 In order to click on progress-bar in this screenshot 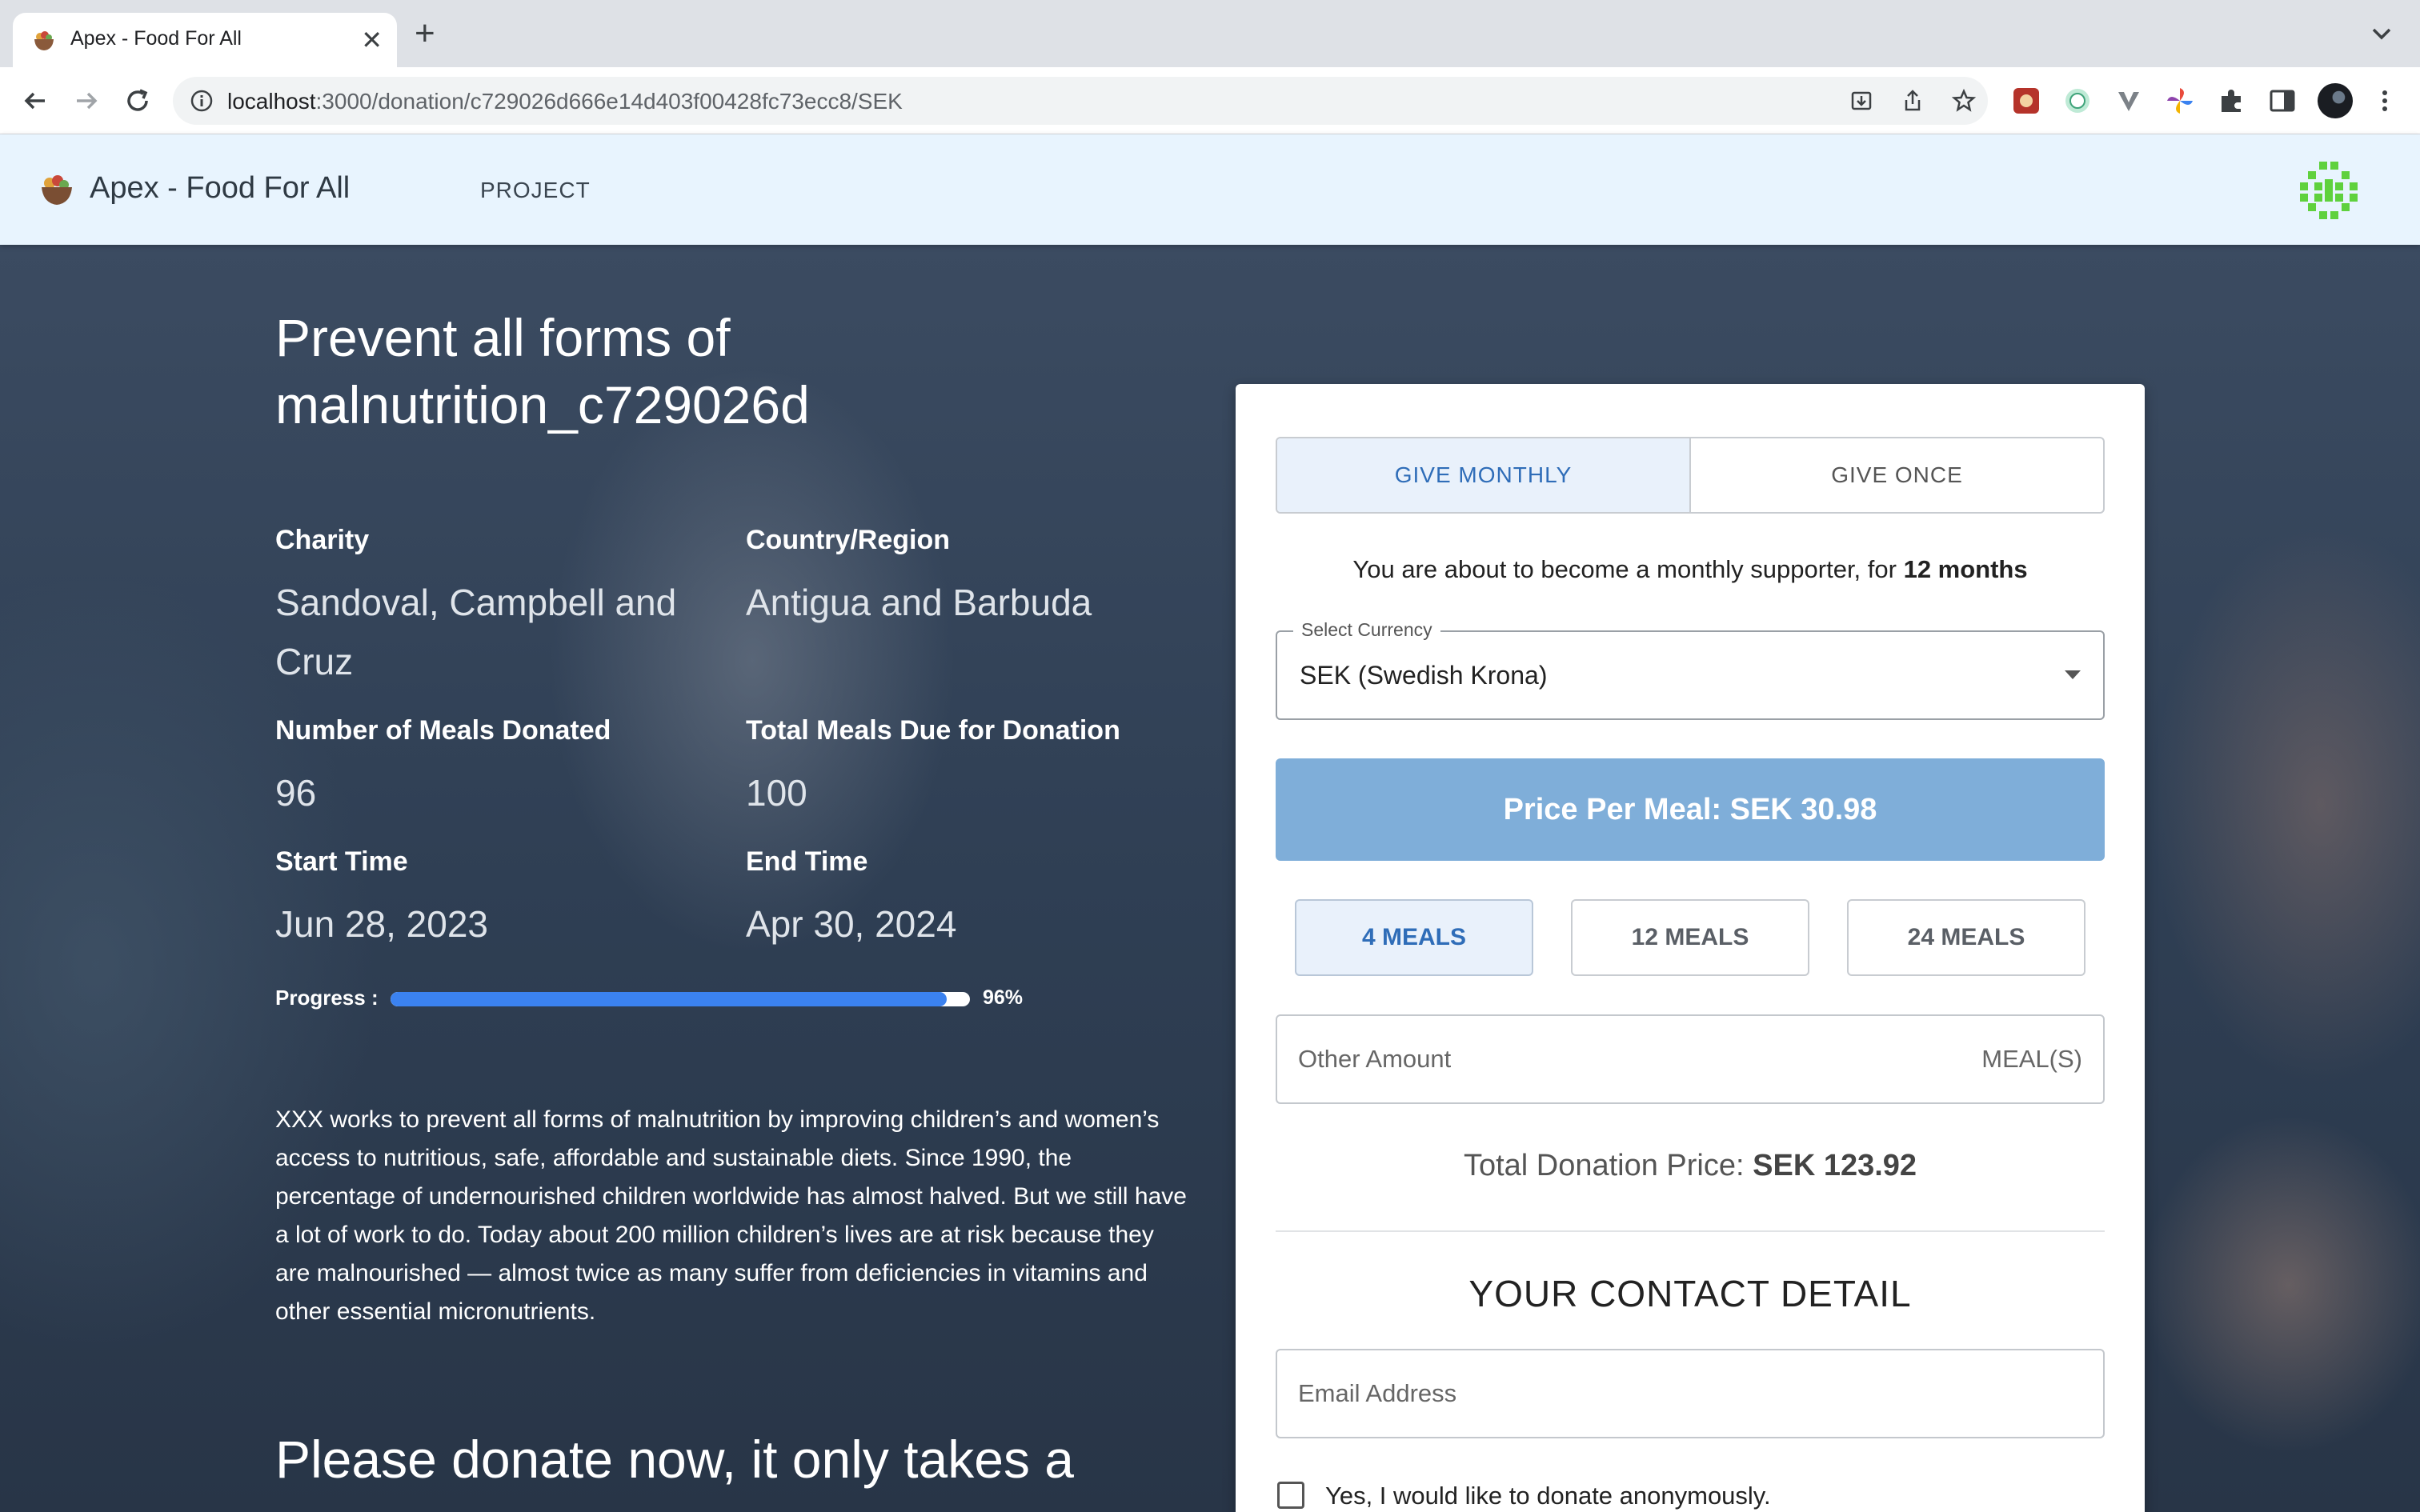, I will do `click(680, 999)`.